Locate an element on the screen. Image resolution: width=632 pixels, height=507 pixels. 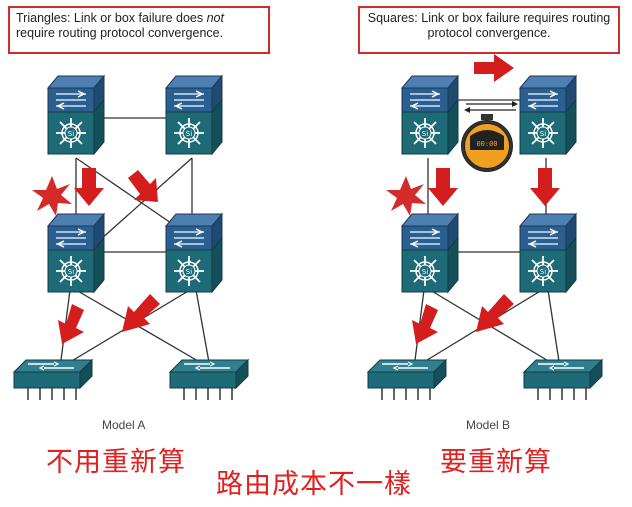
route-cost-differs-label: 路由成本不一樣 is located at coordinates (314, 484).